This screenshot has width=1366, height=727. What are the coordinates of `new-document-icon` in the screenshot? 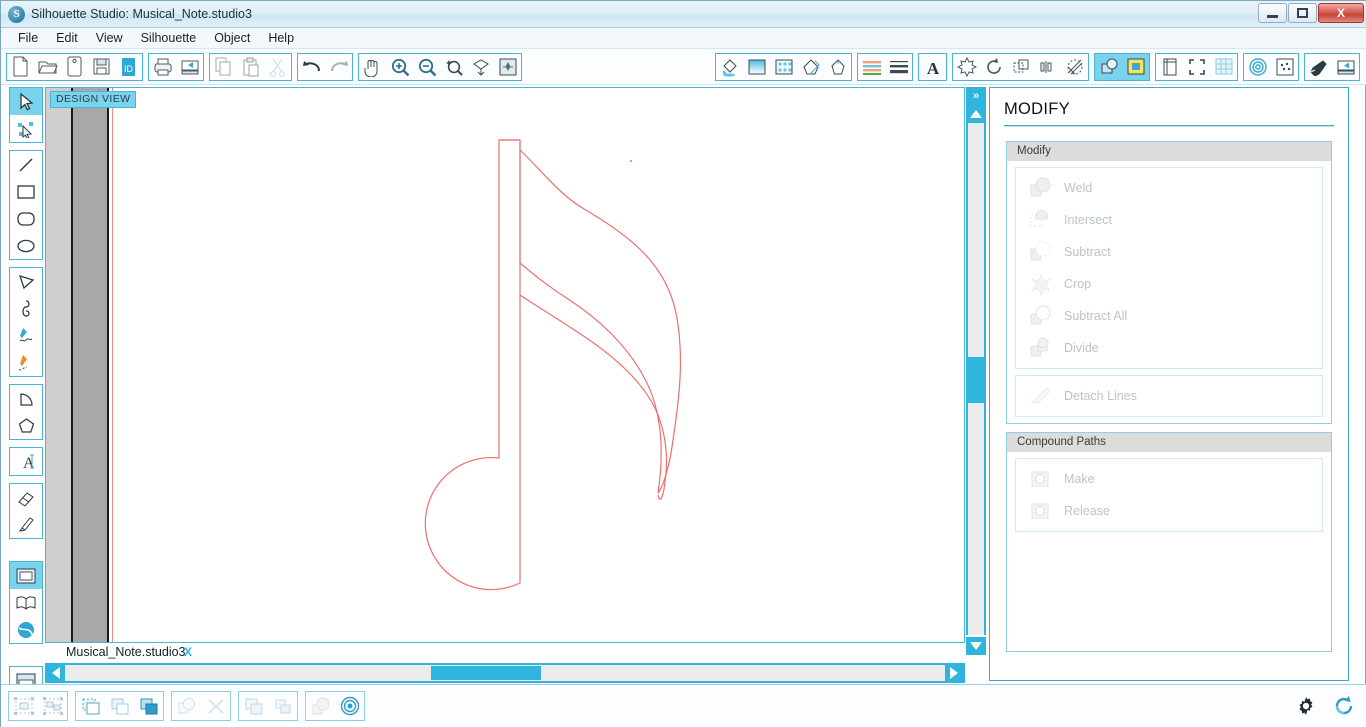 It's located at (20, 67).